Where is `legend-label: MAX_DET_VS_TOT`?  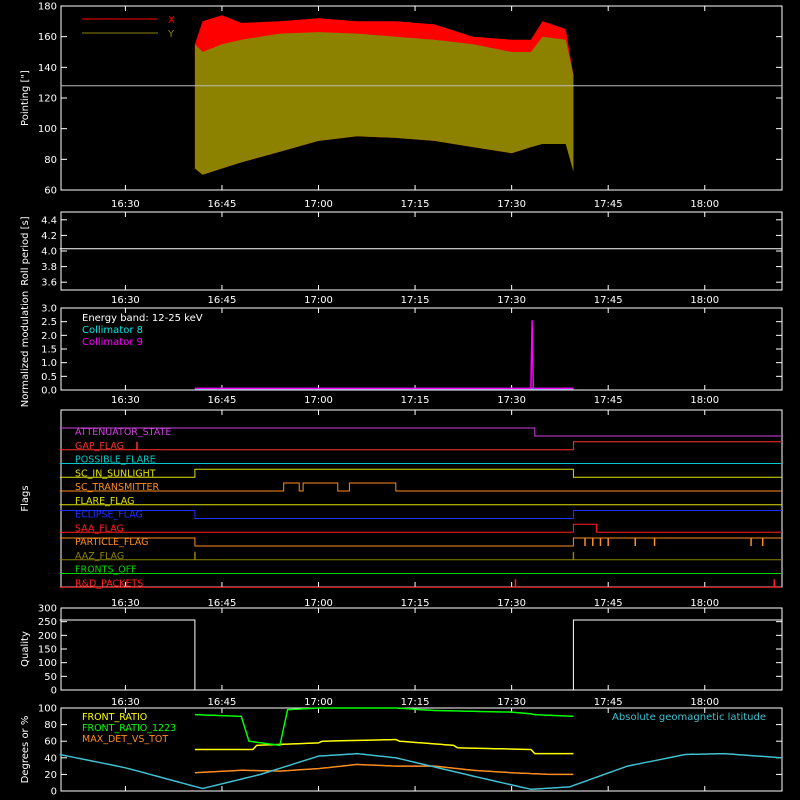
legend-label: MAX_DET_VS_TOT is located at coordinates (125, 739).